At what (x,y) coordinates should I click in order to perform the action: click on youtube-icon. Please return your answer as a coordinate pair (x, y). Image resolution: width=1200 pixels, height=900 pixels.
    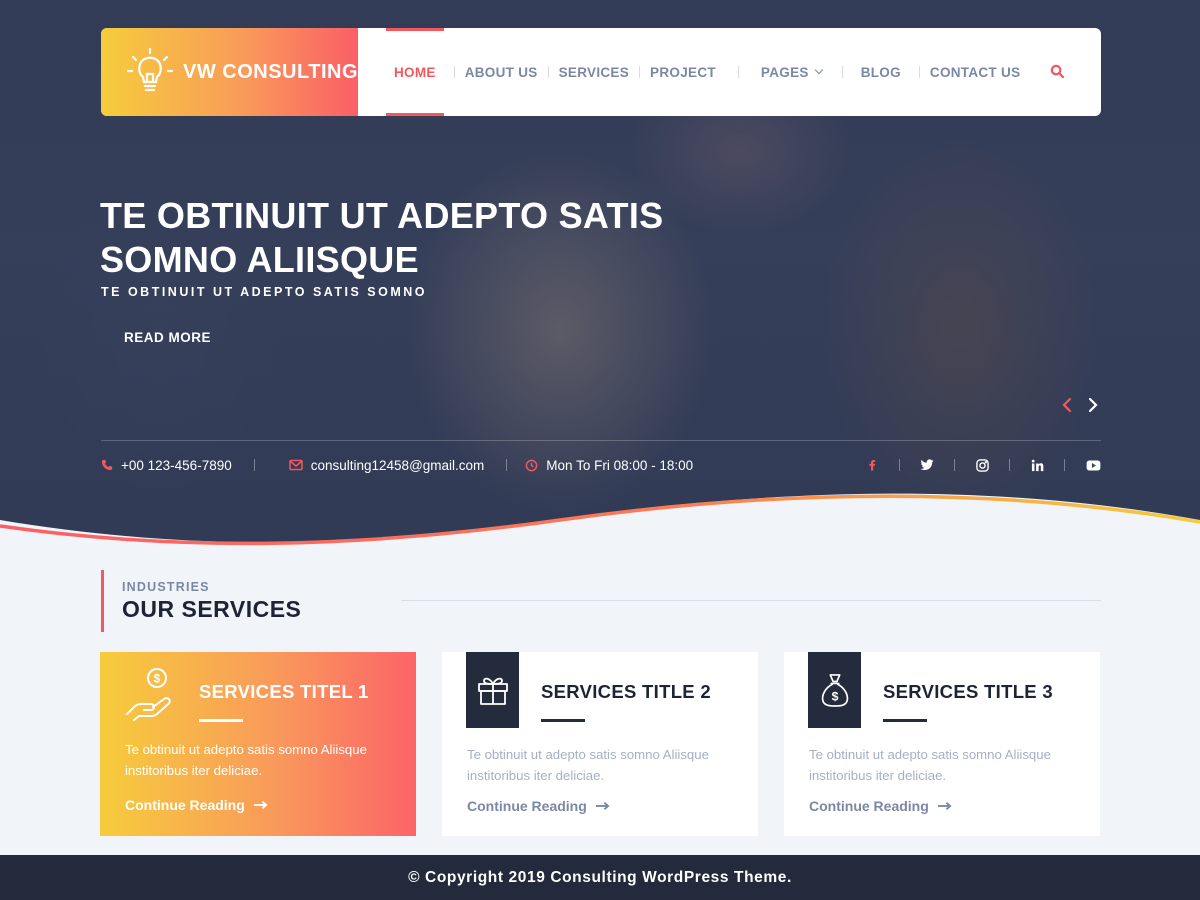
    Looking at the image, I should click on (1093, 465).